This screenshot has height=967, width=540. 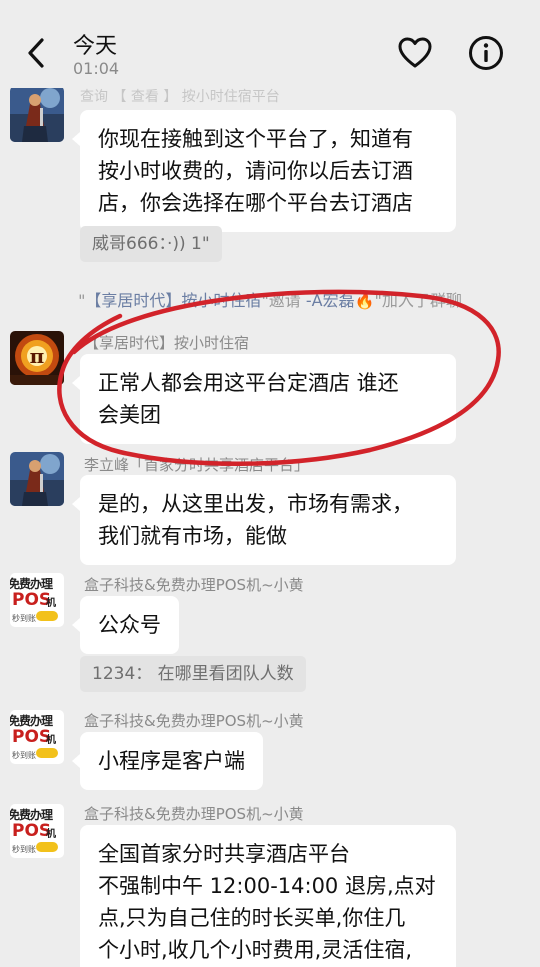 What do you see at coordinates (180, 97) in the screenshot?
I see `faded-sender-name: 查询 【 查看 】 按小时住宿平台` at bounding box center [180, 97].